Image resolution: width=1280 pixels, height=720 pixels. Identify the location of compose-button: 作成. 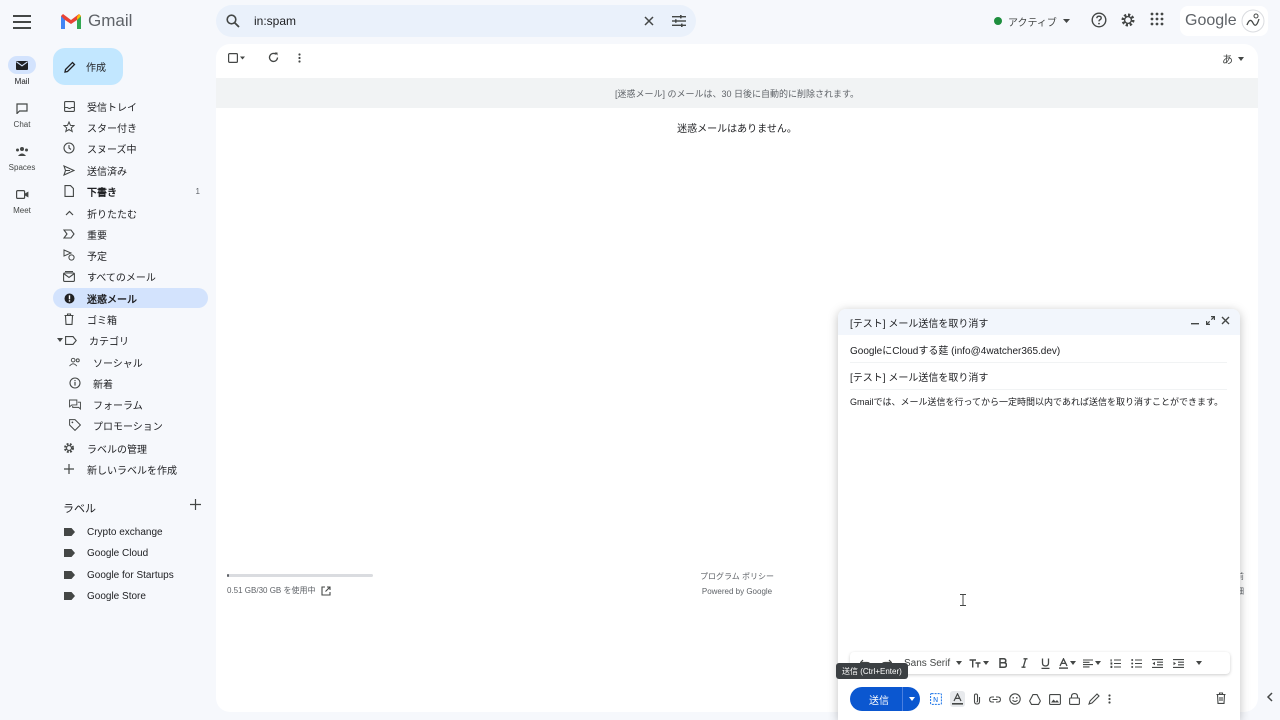
(88, 66).